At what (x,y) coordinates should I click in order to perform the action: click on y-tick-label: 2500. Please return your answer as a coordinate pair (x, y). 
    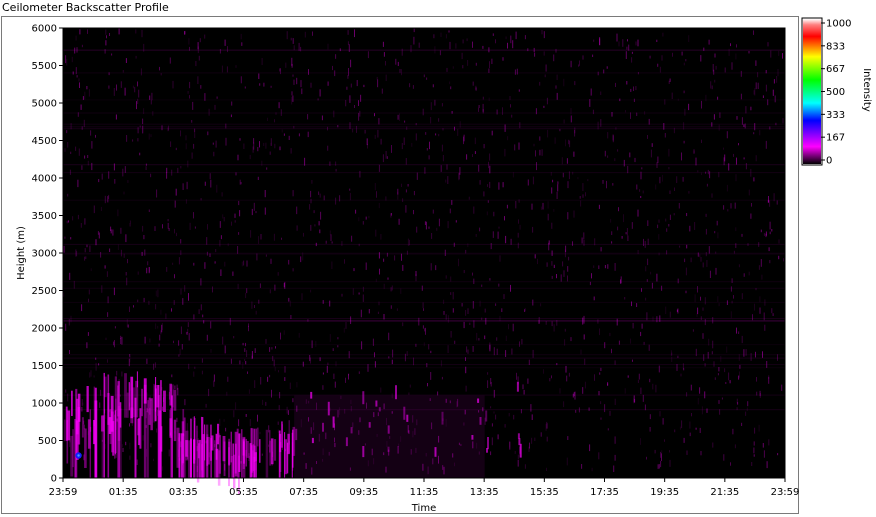
    Looking at the image, I should click on (44, 291).